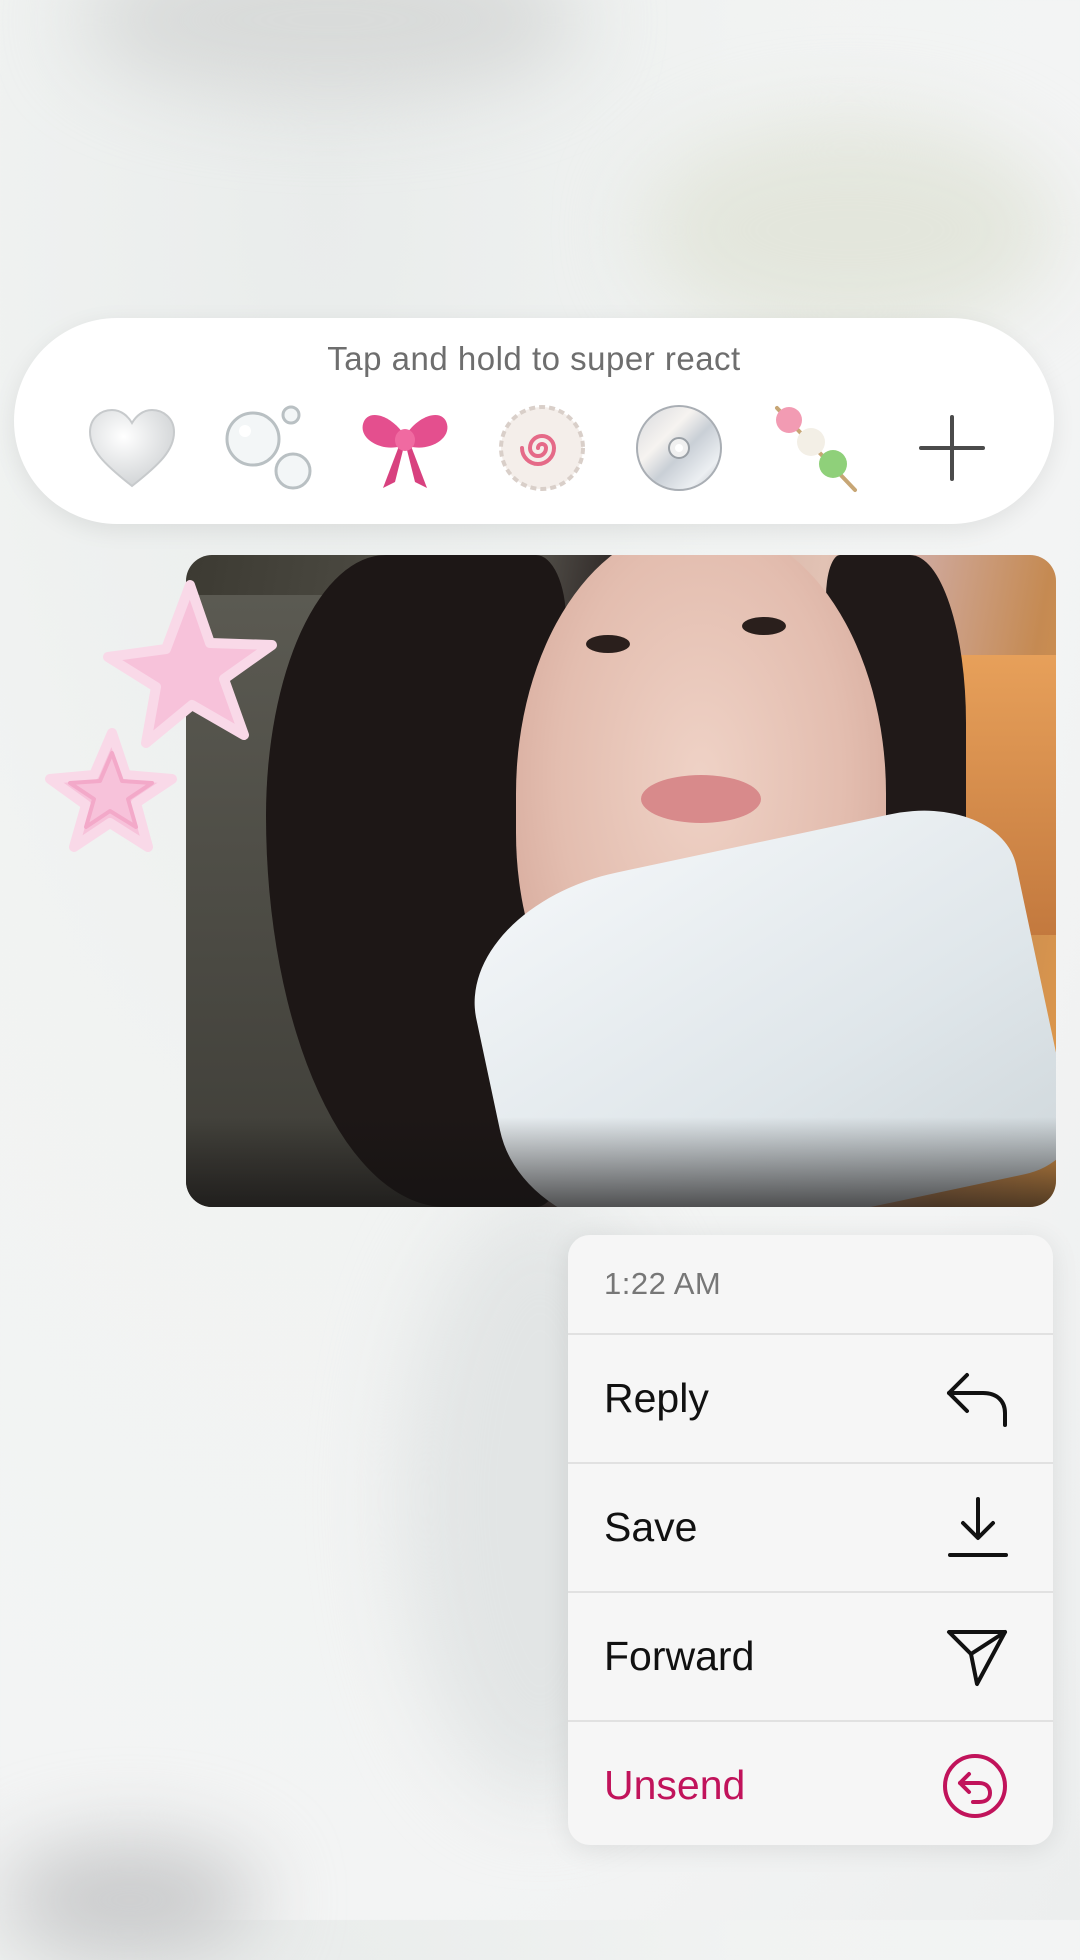  I want to click on reaction-emoji-row, so click(542, 448).